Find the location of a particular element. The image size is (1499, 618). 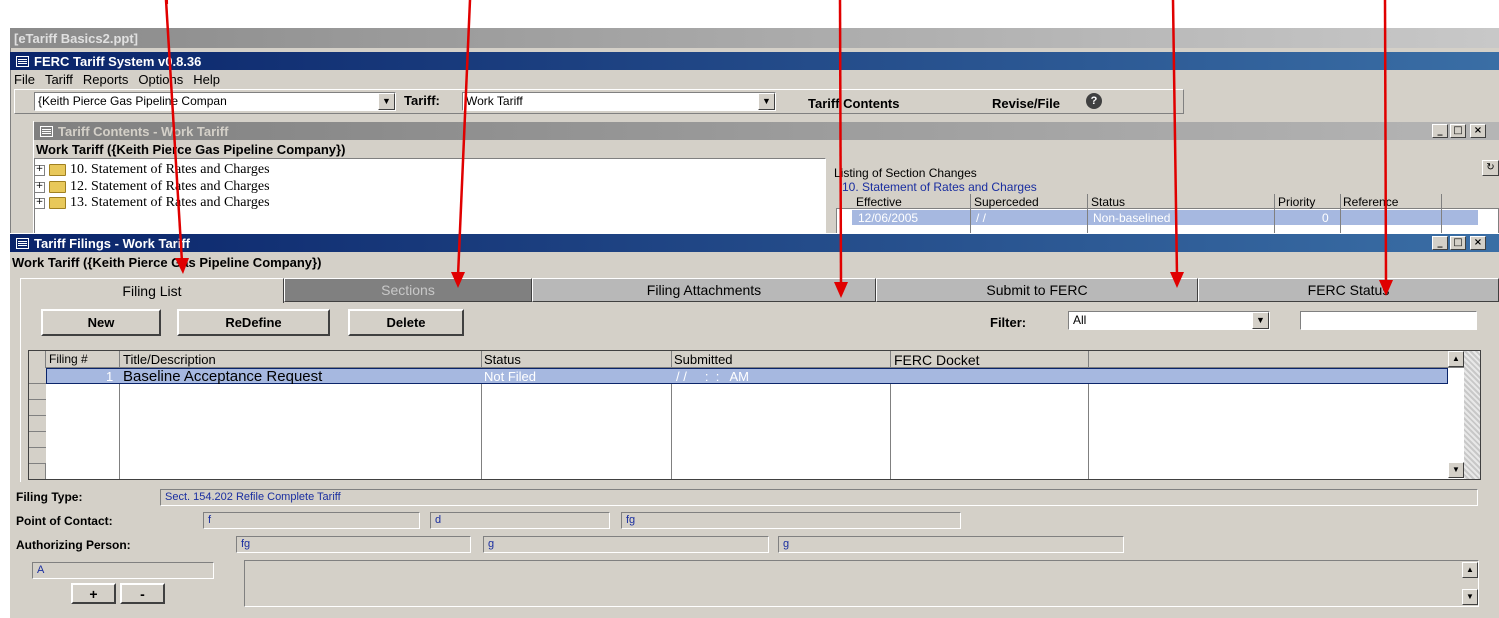

authorizing-first-name: fg is located at coordinates (353, 544).